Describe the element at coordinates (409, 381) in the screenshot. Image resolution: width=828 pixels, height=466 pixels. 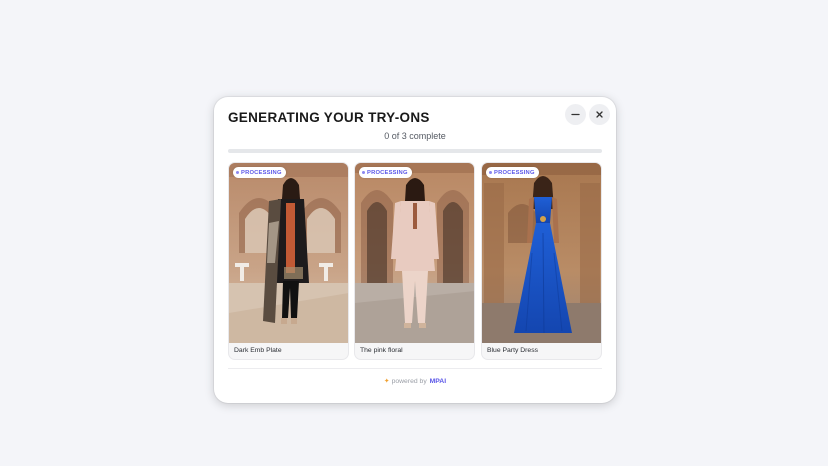
I see `powered-by-text: powered by` at that location.